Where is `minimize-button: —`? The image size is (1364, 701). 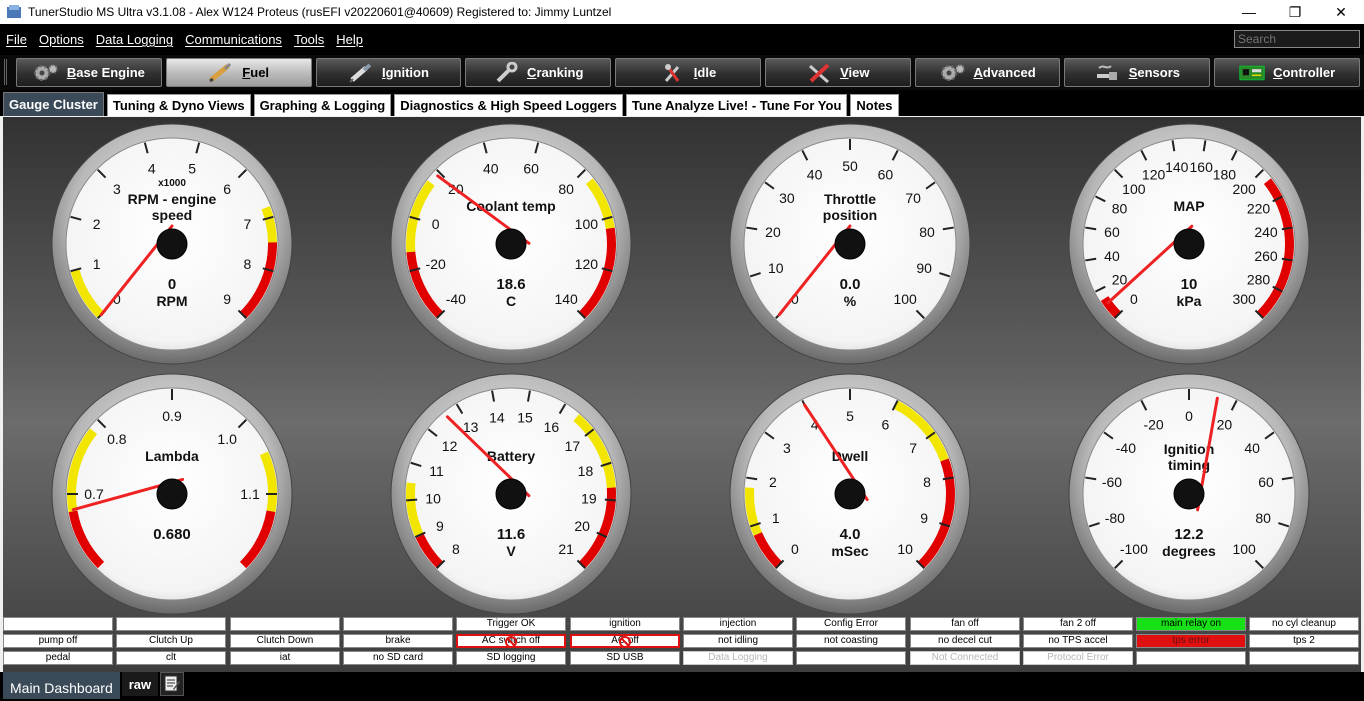
minimize-button: — is located at coordinates (1249, 12).